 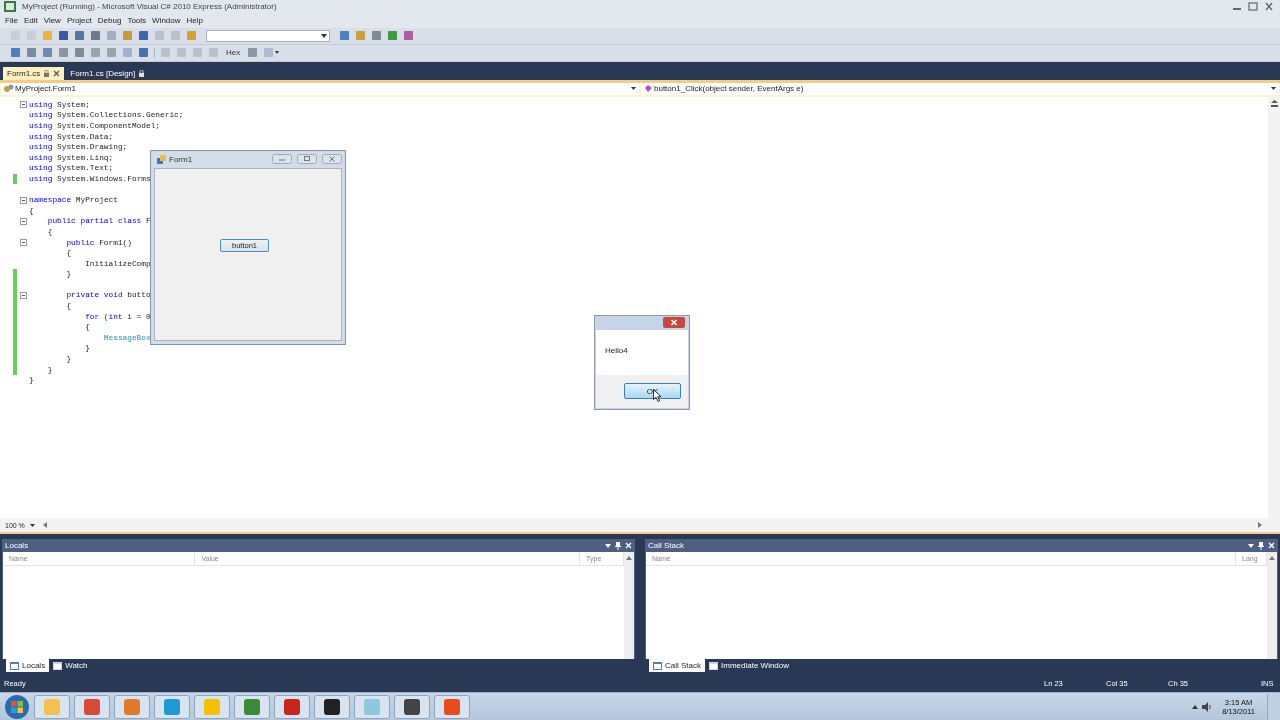 I want to click on tool-window-tab: Immediate Window, so click(x=749, y=666).